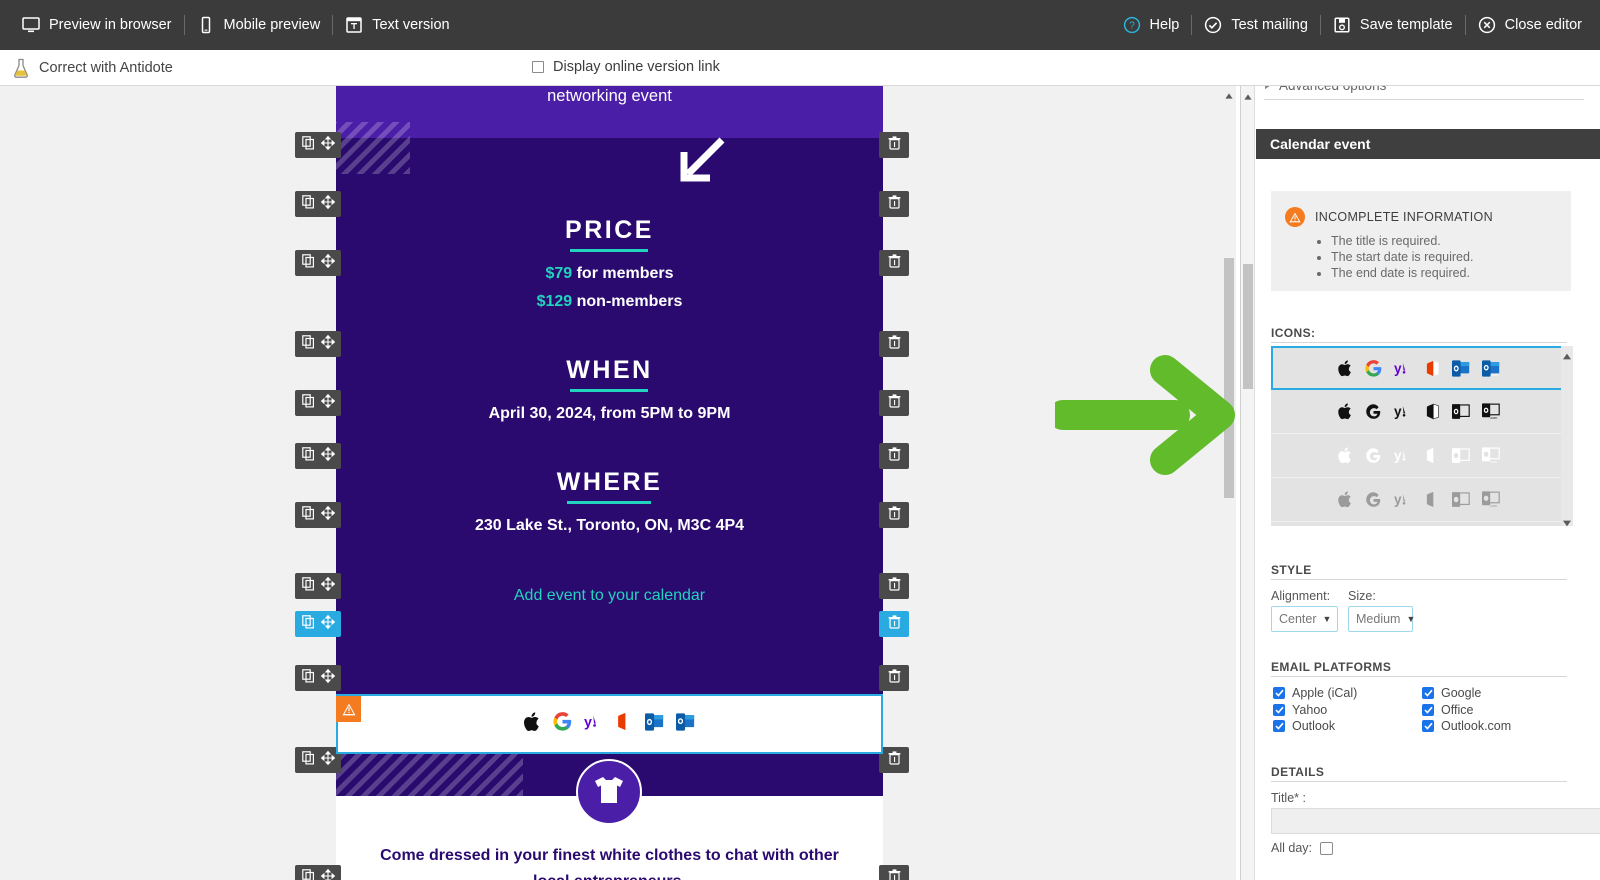 Image resolution: width=1600 pixels, height=880 pixels. Describe the element at coordinates (1419, 456) in the screenshot. I see `icon-variant-white: y .com` at that location.